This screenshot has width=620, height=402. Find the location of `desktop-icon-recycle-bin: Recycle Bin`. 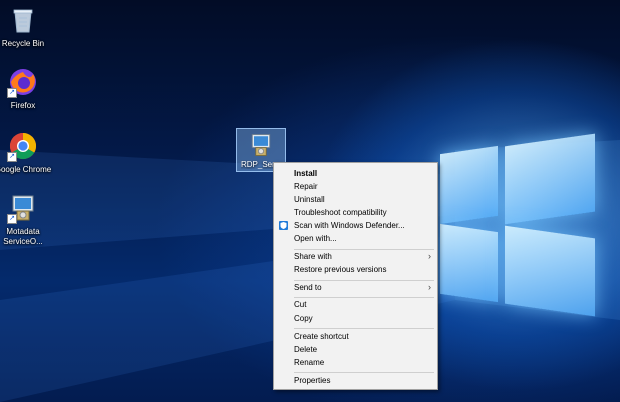

desktop-icon-recycle-bin: Recycle Bin is located at coordinates (26, 26).